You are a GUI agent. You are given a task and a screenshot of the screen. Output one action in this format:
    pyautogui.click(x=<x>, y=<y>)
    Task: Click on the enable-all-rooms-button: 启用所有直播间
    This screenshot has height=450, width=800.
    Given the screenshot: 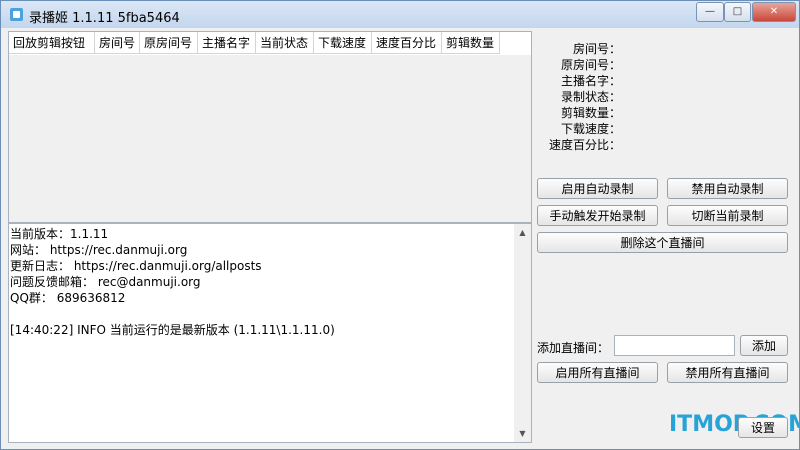 What is the action you would take?
    pyautogui.click(x=597, y=372)
    